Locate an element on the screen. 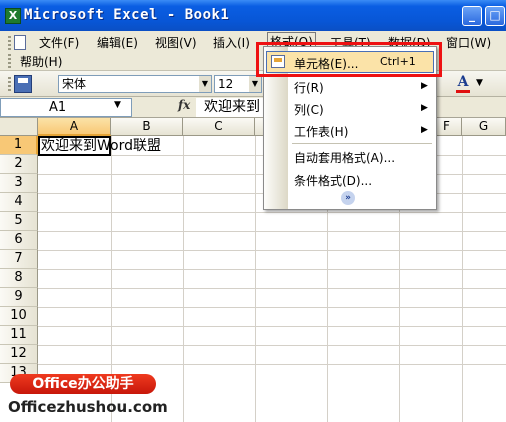  excel-icon: X is located at coordinates (13, 16).